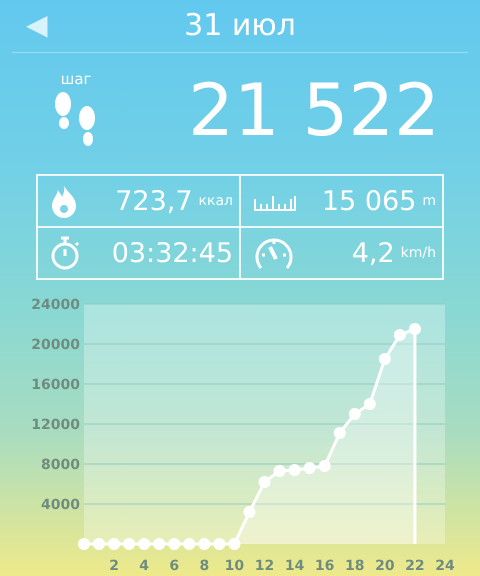 Image resolution: width=480 pixels, height=576 pixels. Describe the element at coordinates (215, 201) in the screenshot. I see `stat-unit: ккал` at that location.